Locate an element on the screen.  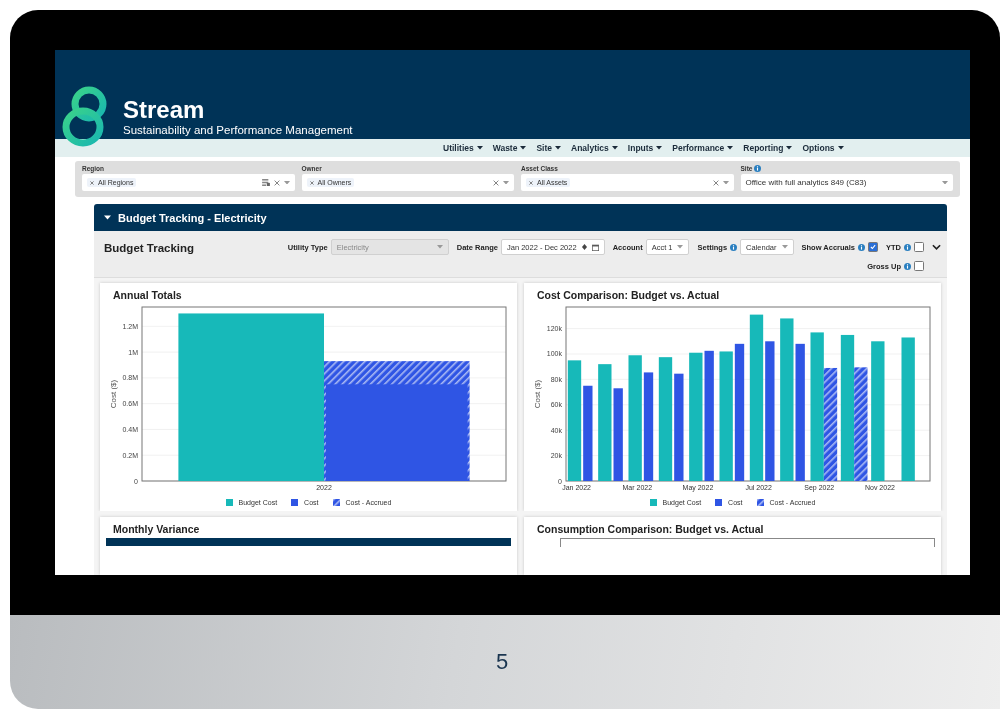
page-number: 5 is located at coordinates (502, 662).